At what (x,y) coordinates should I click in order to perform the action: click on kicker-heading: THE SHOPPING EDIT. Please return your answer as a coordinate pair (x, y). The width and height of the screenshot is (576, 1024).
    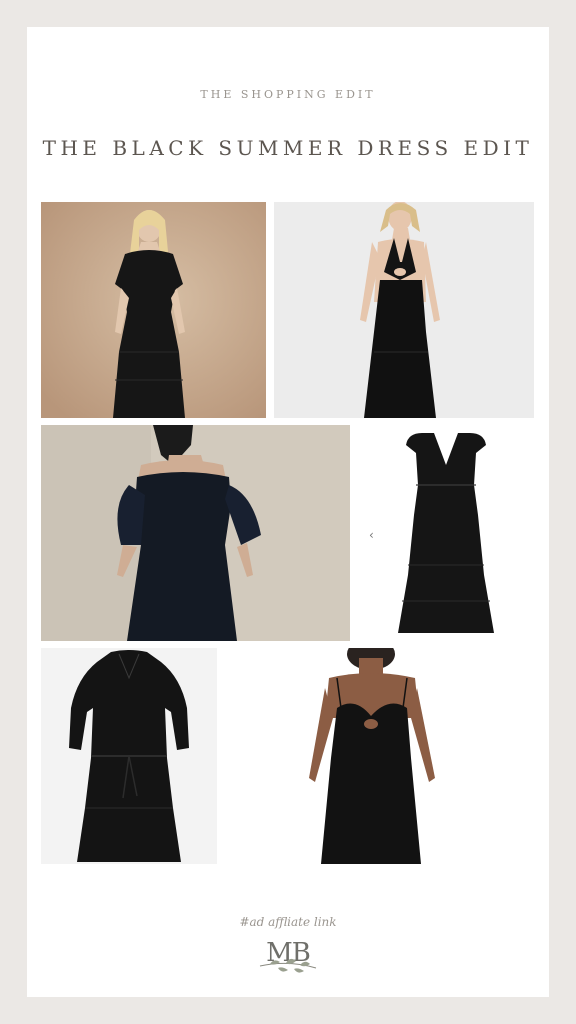
    Looking at the image, I should click on (288, 94).